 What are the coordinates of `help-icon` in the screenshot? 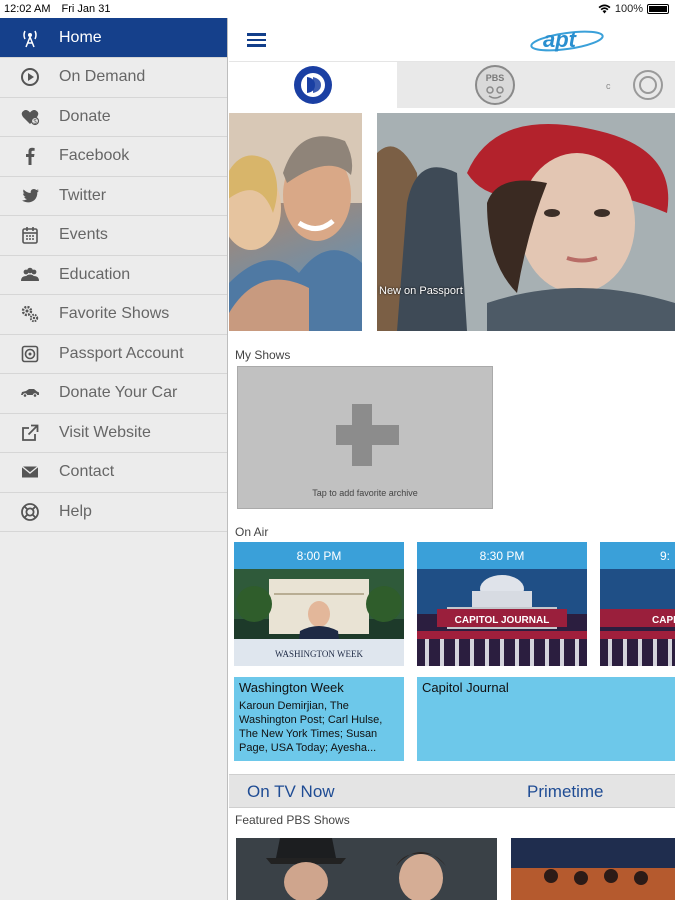 It's located at (30, 512).